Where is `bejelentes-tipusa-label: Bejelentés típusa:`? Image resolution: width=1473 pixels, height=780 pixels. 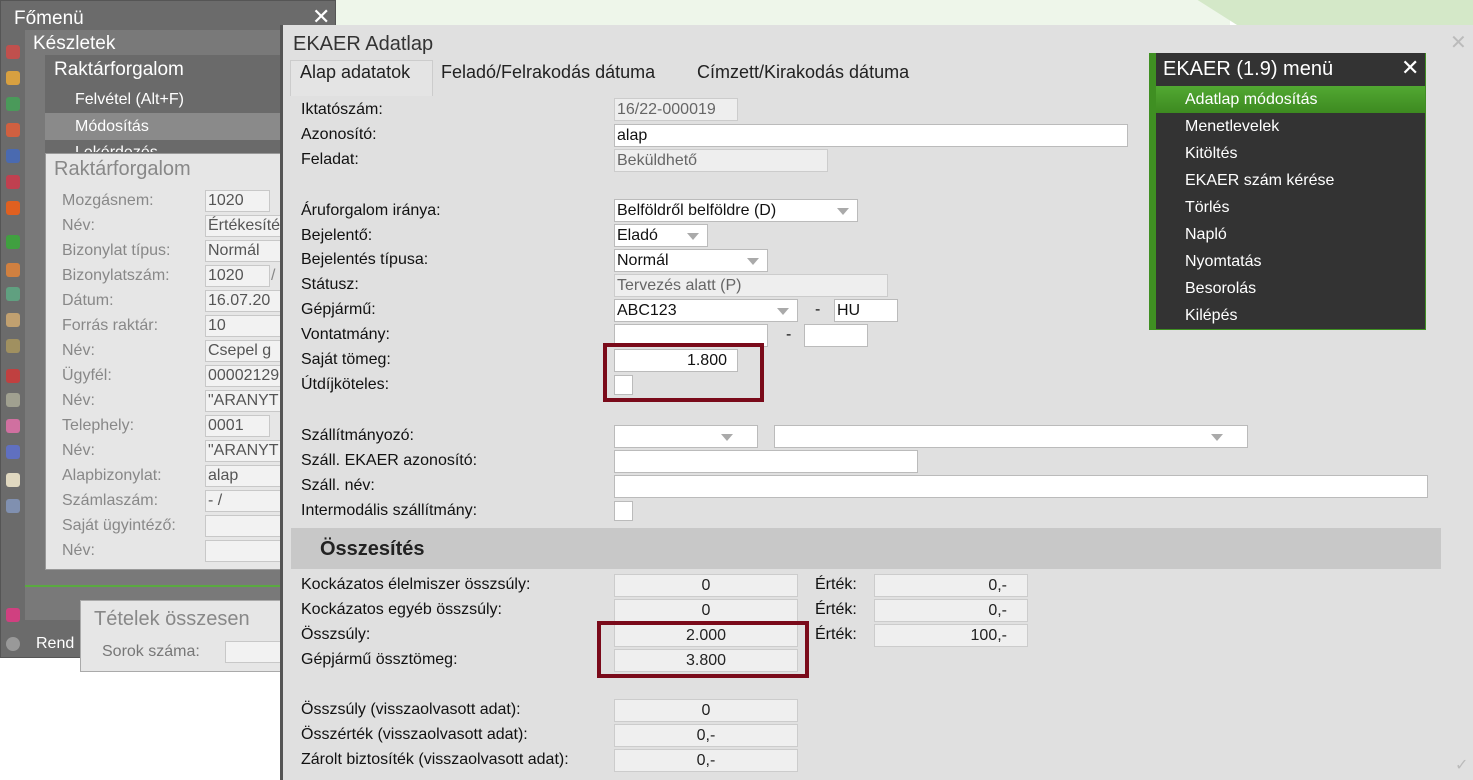 bejelentes-tipusa-label: Bejelentés típusa: is located at coordinates (365, 259).